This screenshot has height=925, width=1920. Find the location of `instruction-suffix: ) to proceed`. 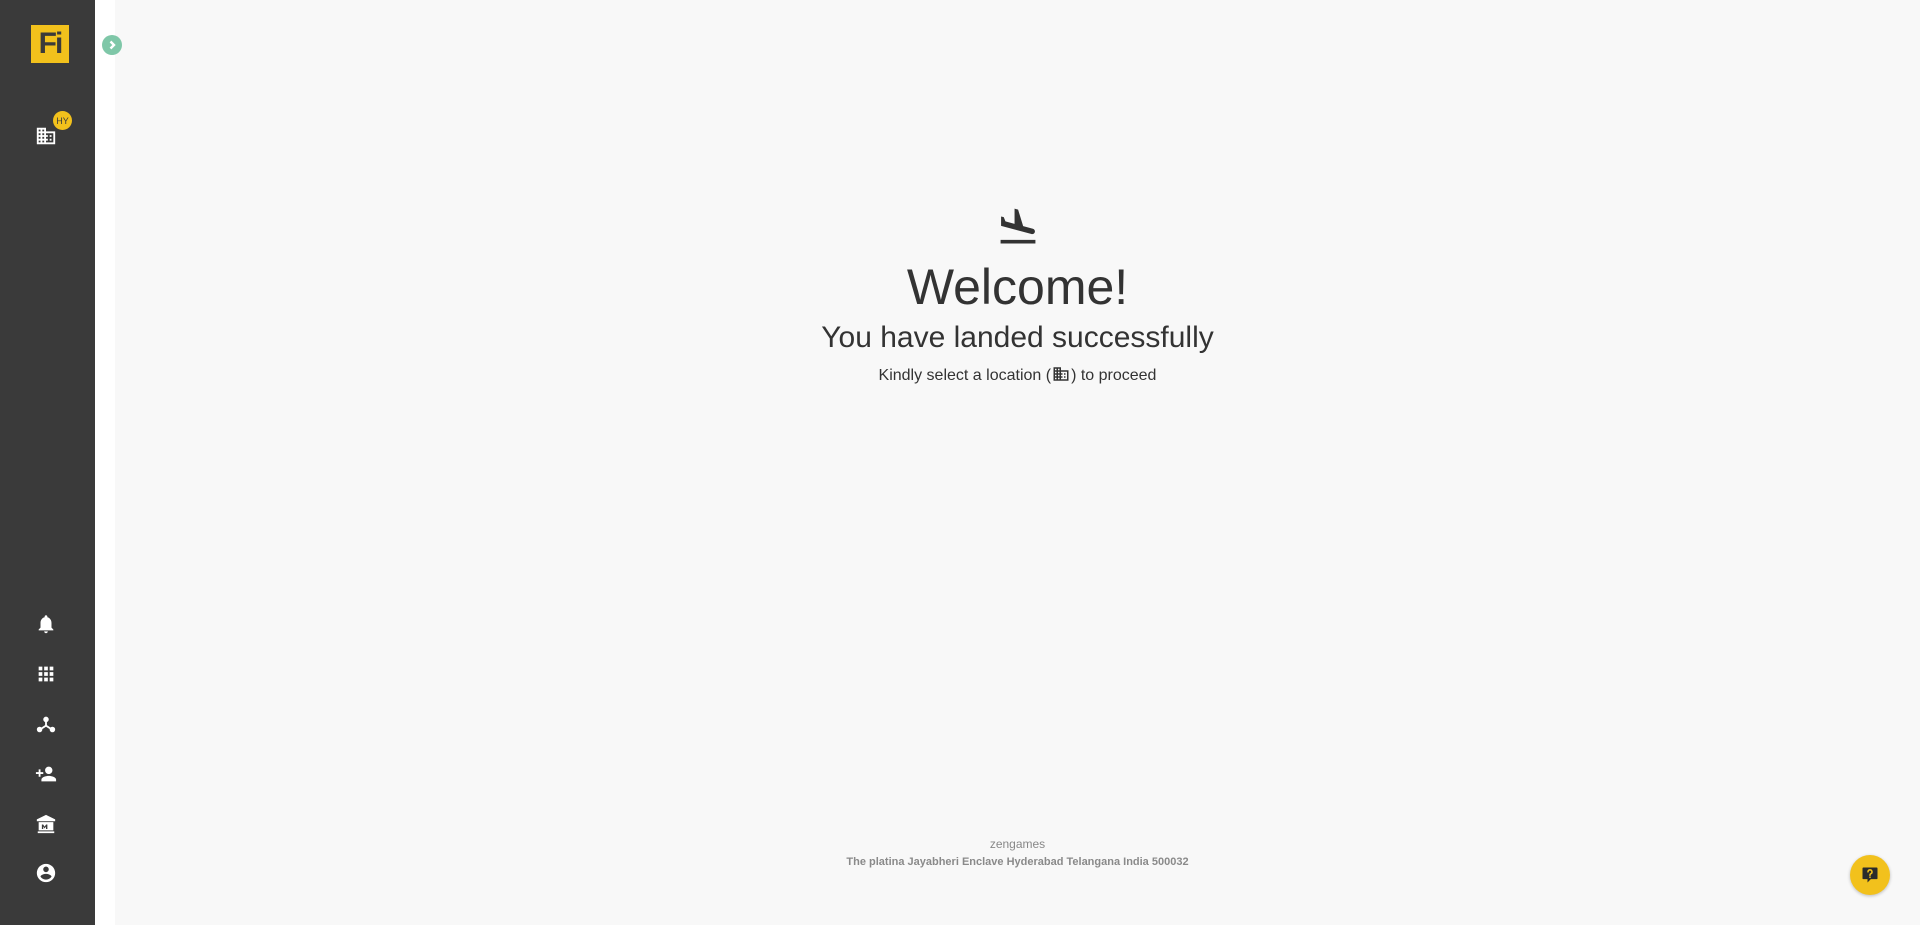

instruction-suffix: ) to proceed is located at coordinates (1114, 375).